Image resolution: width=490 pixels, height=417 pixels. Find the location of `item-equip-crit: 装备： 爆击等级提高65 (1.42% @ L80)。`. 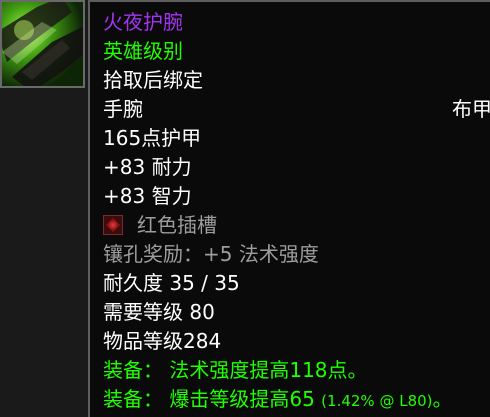

item-equip-crit: 装备： 爆击等级提高65 (1.42% @ L80)。 is located at coordinates (278, 399).